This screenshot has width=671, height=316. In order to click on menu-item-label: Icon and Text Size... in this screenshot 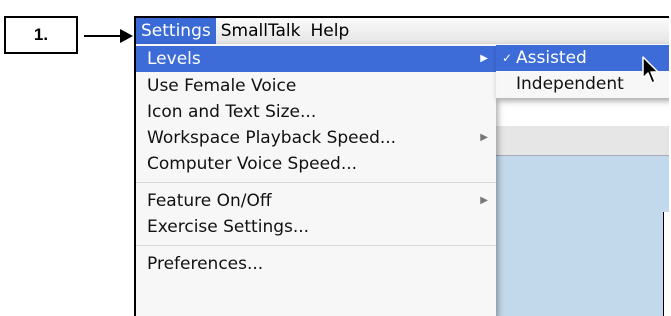, I will do `click(232, 112)`.